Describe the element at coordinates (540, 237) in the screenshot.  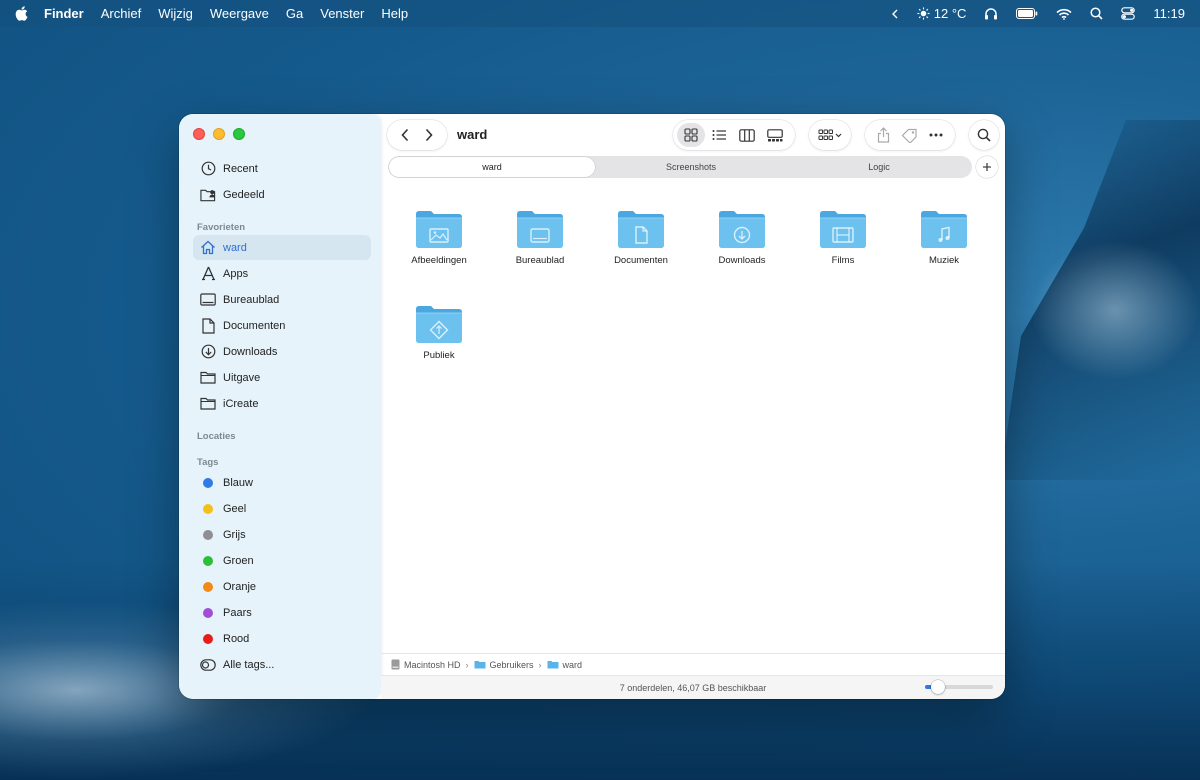
I see `folder-item: Bureaublad` at that location.